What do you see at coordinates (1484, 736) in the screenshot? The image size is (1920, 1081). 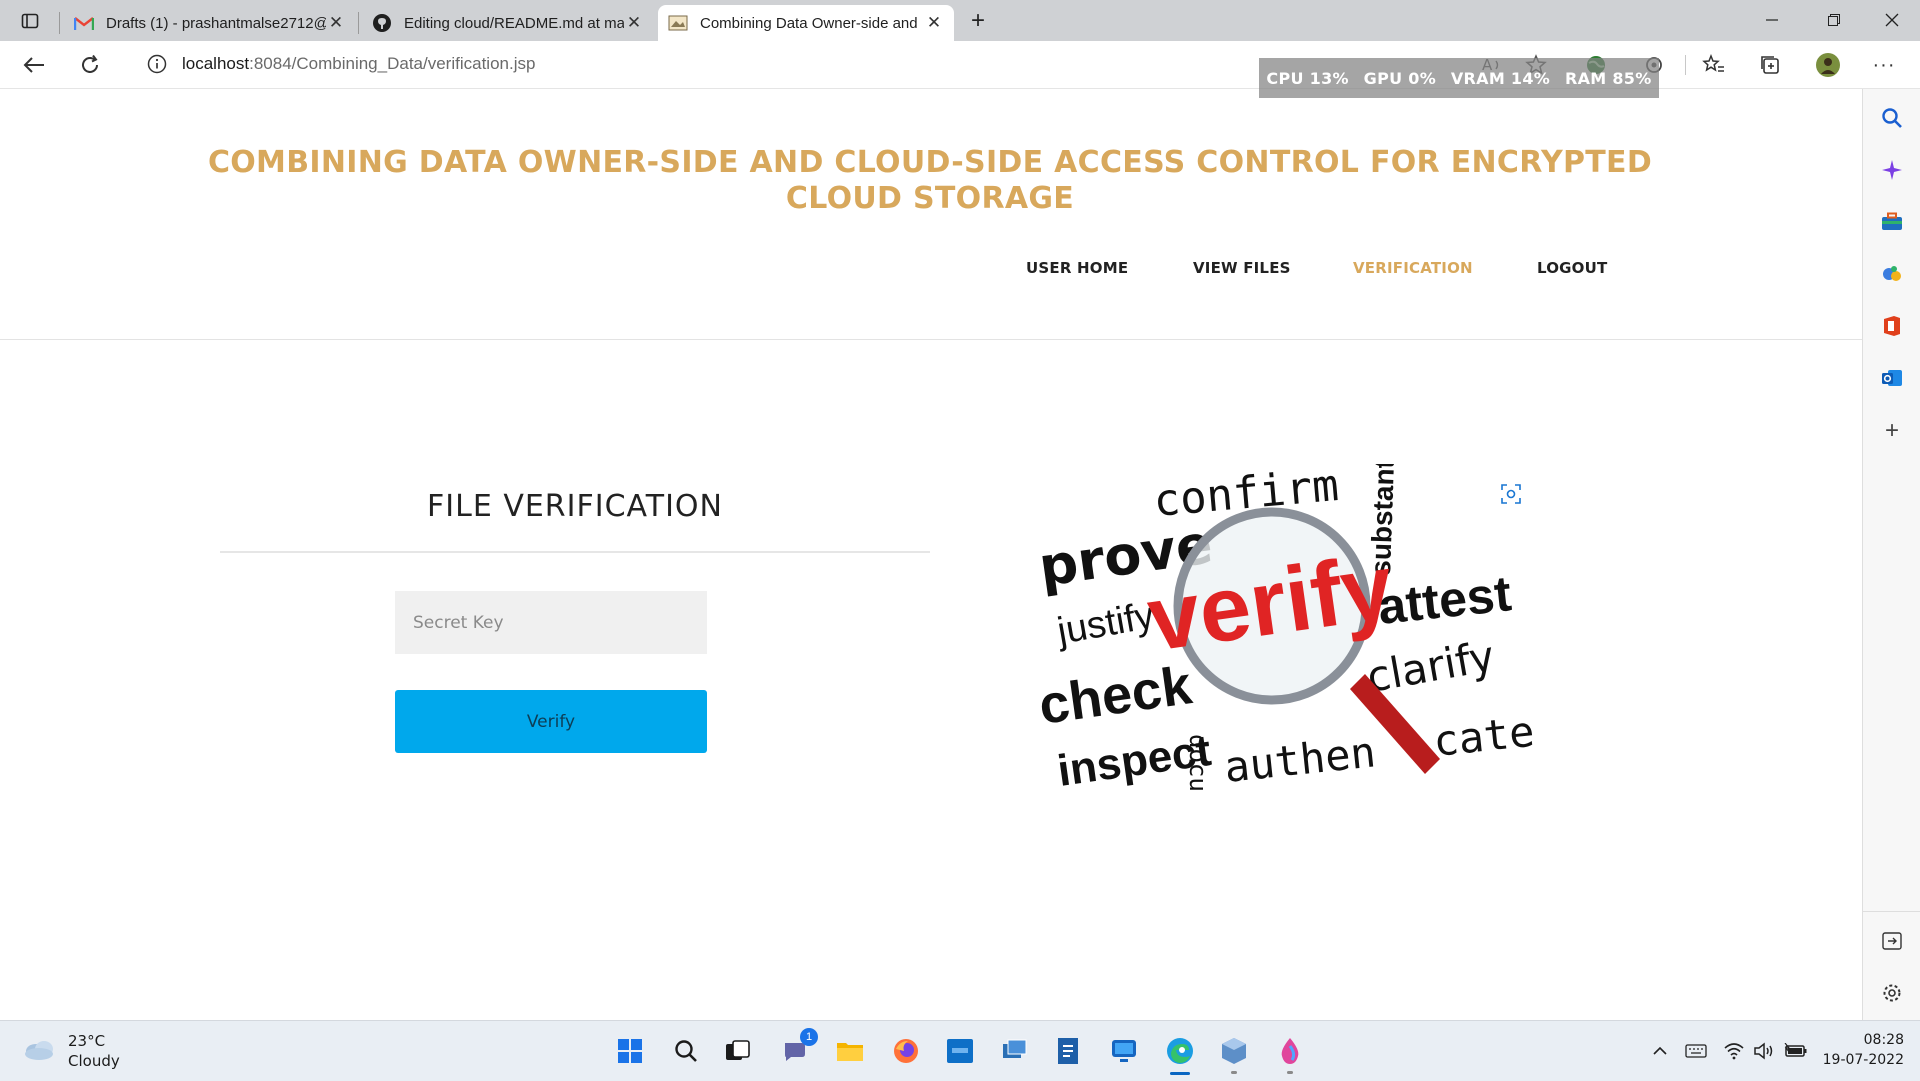 I see `word-cate: cate` at bounding box center [1484, 736].